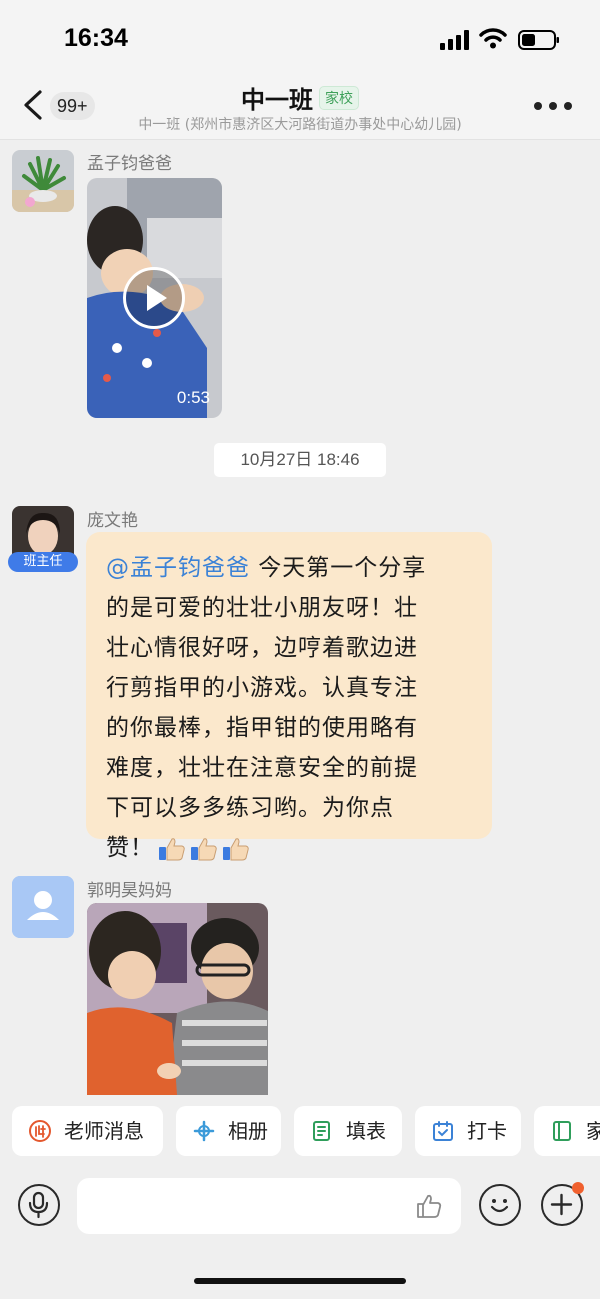 The height and width of the screenshot is (1299, 600). Describe the element at coordinates (454, 40) in the screenshot. I see `cellular-signal-icon` at that location.